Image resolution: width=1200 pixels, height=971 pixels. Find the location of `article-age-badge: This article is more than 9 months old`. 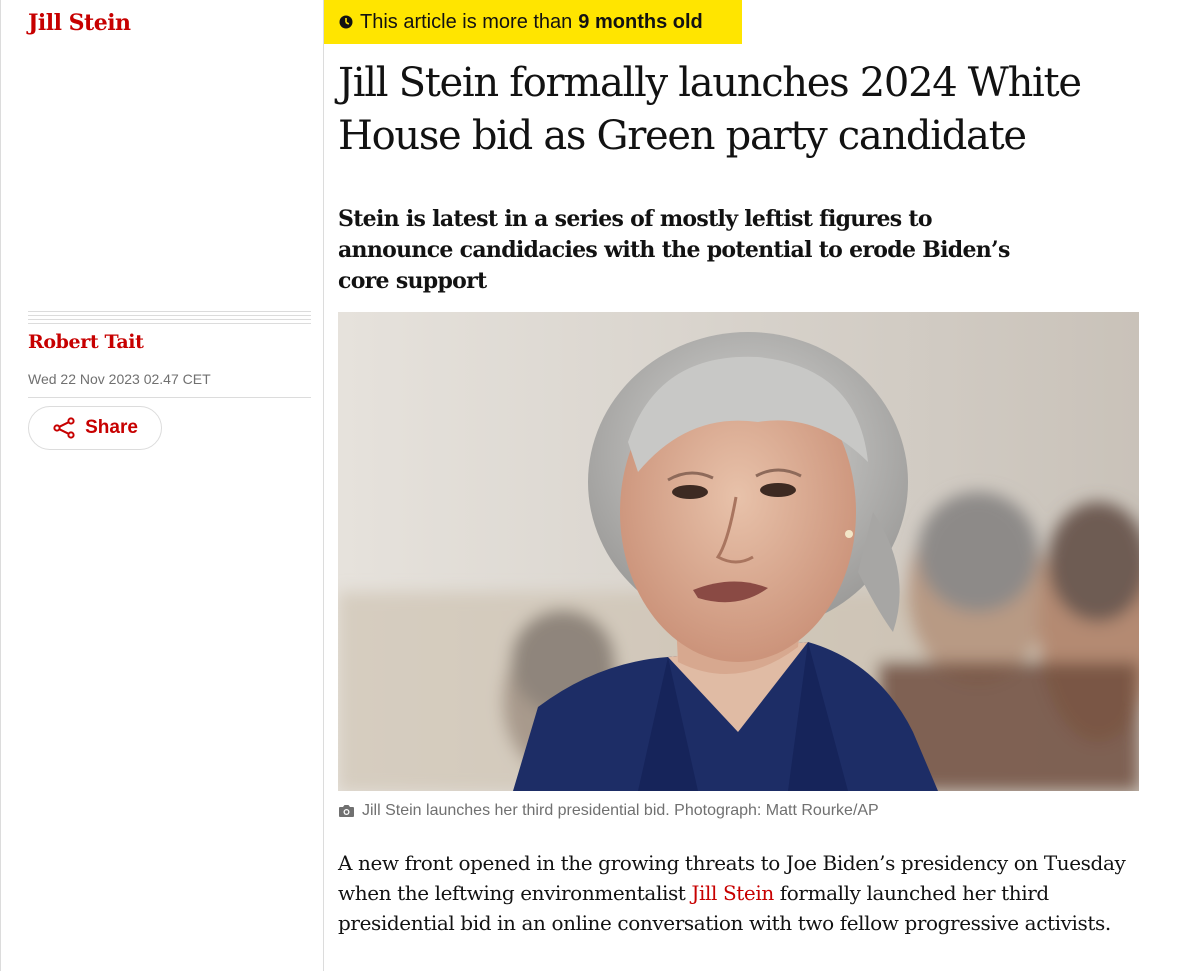

article-age-badge: This article is more than 9 months old is located at coordinates (533, 22).